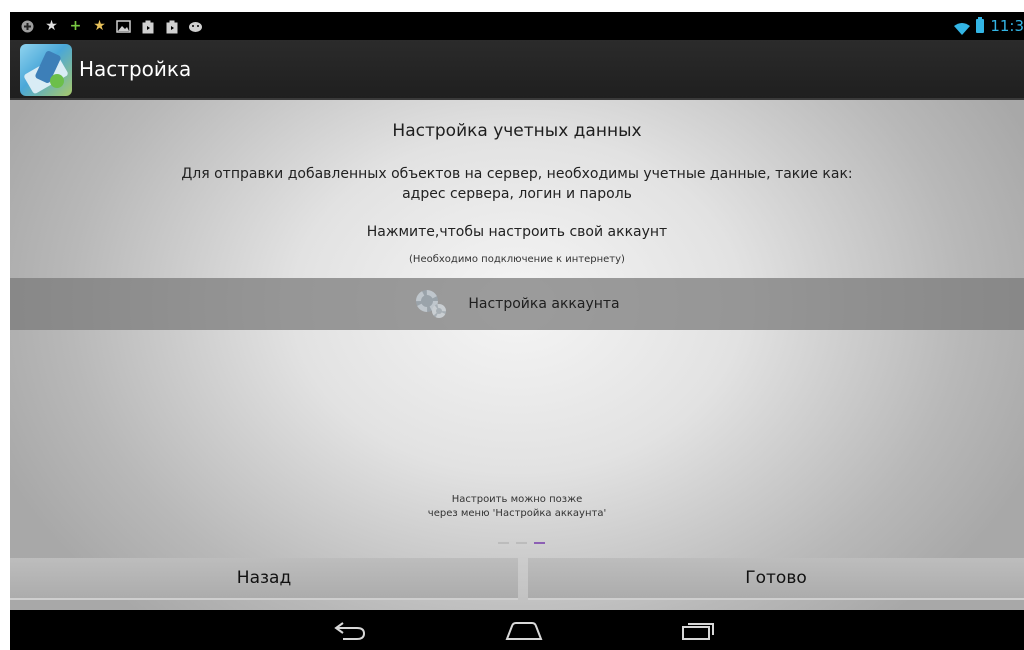 Image resolution: width=1024 pixels, height=650 pixels. What do you see at coordinates (776, 579) in the screenshot?
I see `done-button: Готово` at bounding box center [776, 579].